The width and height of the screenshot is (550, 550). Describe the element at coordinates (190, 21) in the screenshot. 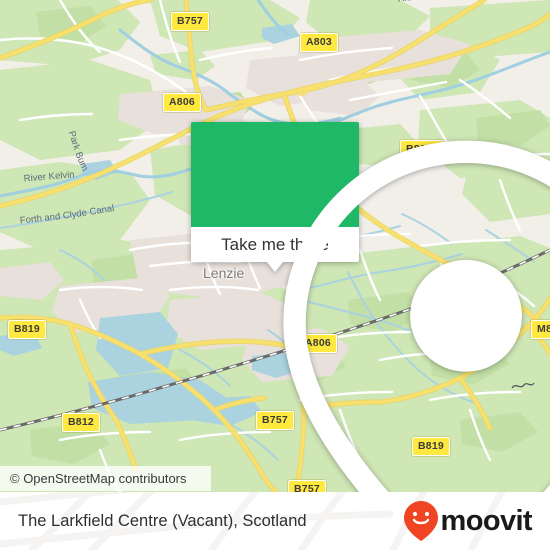

I see `road-shield-b757-north: B757` at that location.